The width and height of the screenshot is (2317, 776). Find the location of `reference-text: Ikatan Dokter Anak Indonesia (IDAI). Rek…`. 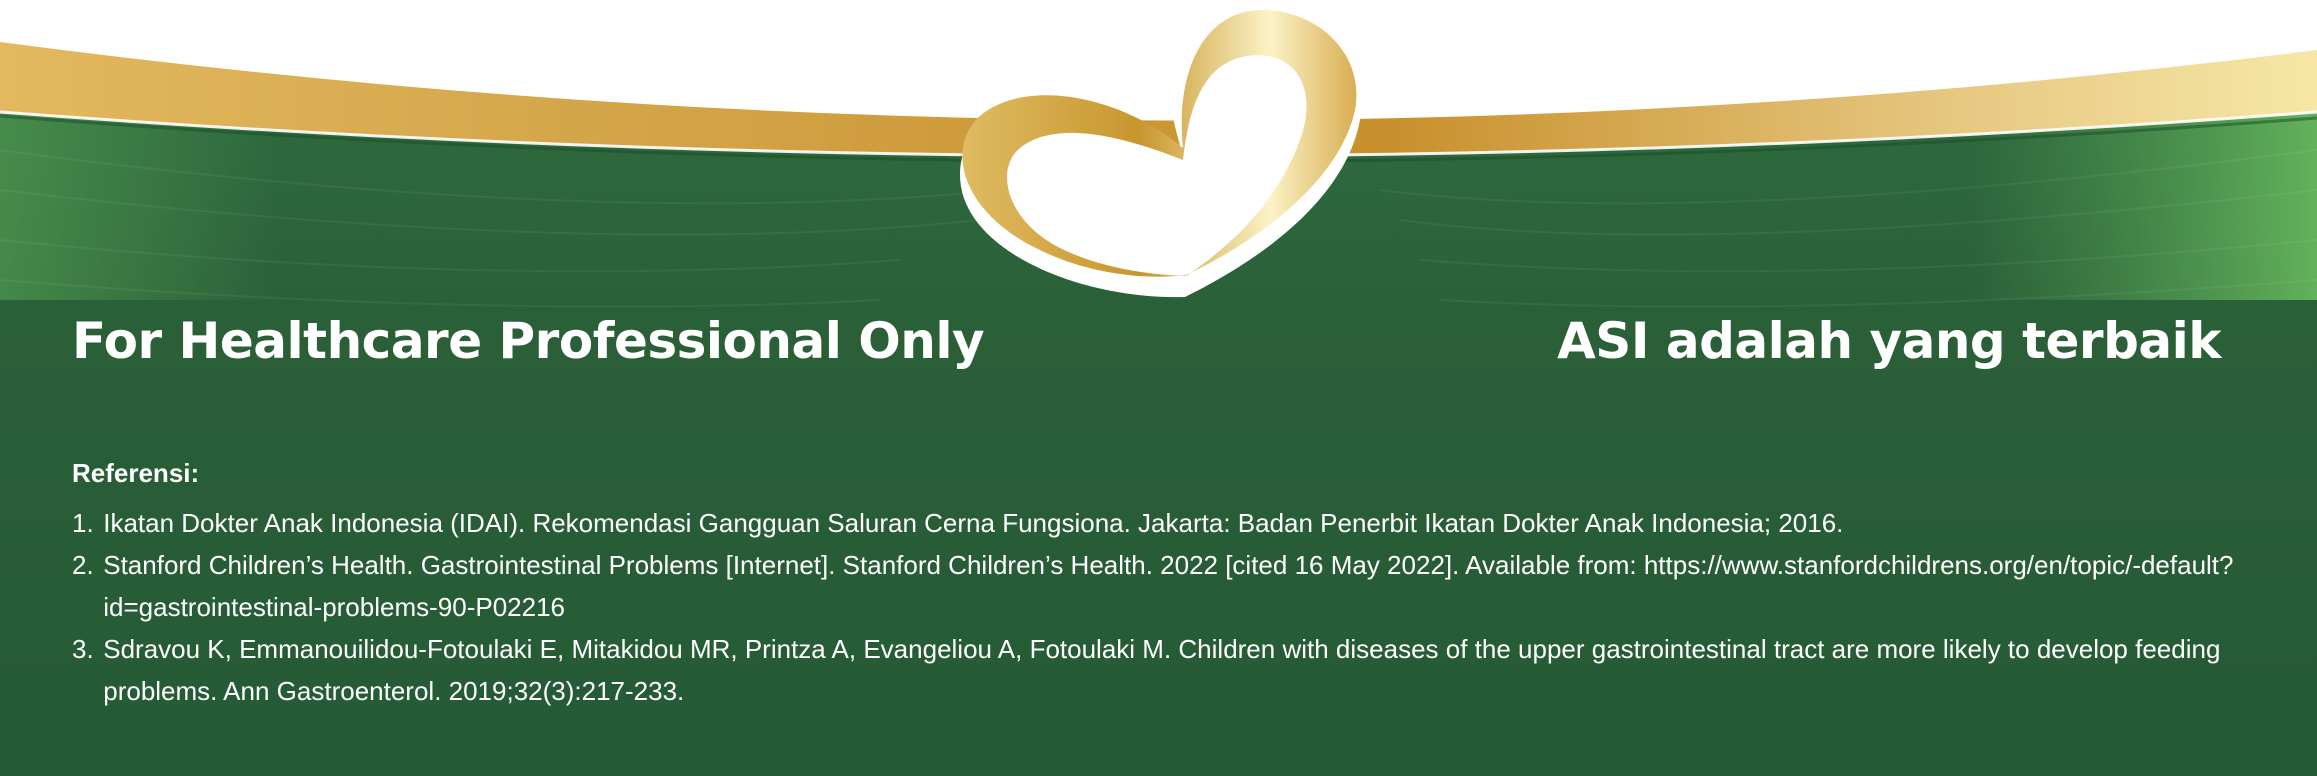

reference-text: Ikatan Dokter Anak Indonesia (IDAI). Rek… is located at coordinates (973, 523).